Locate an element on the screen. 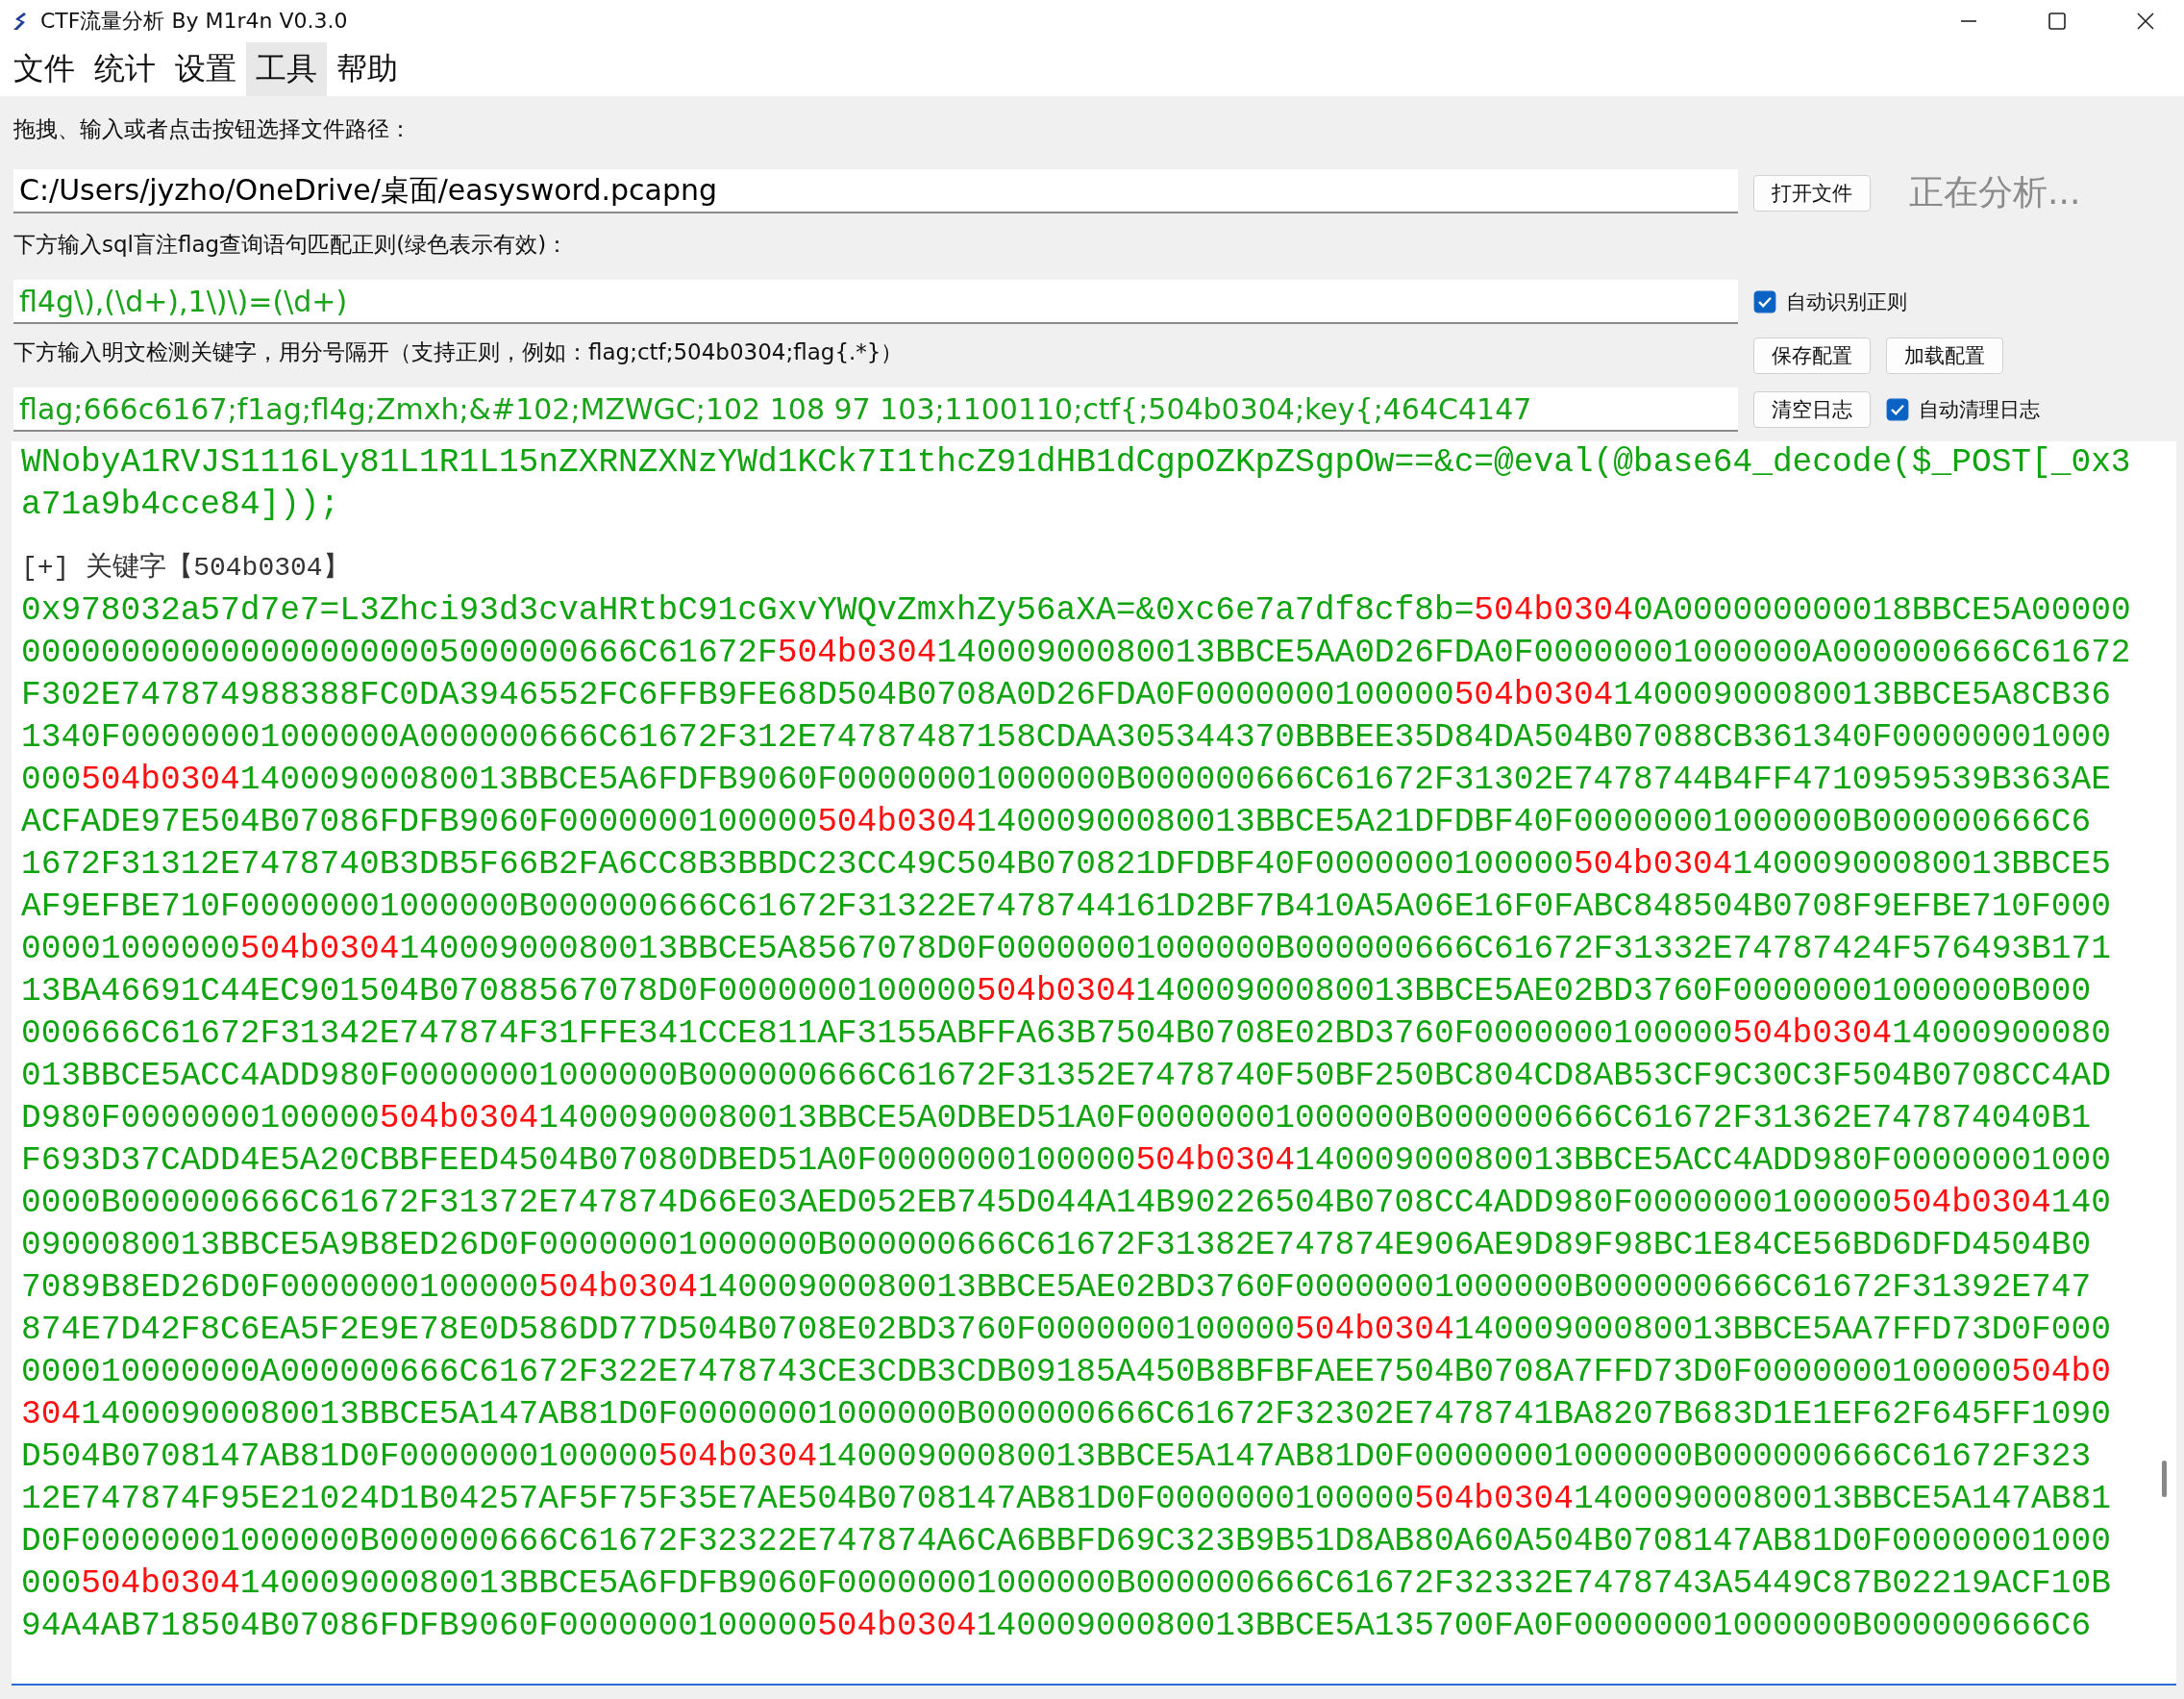 The image size is (2184, 1699). log-line: 000666C61672F31342E747874F31FFE341CCE811AF3155ABFFA63B7504B0708E02BD3760F0000000100000504b030414000900080 is located at coordinates (1067, 1033).